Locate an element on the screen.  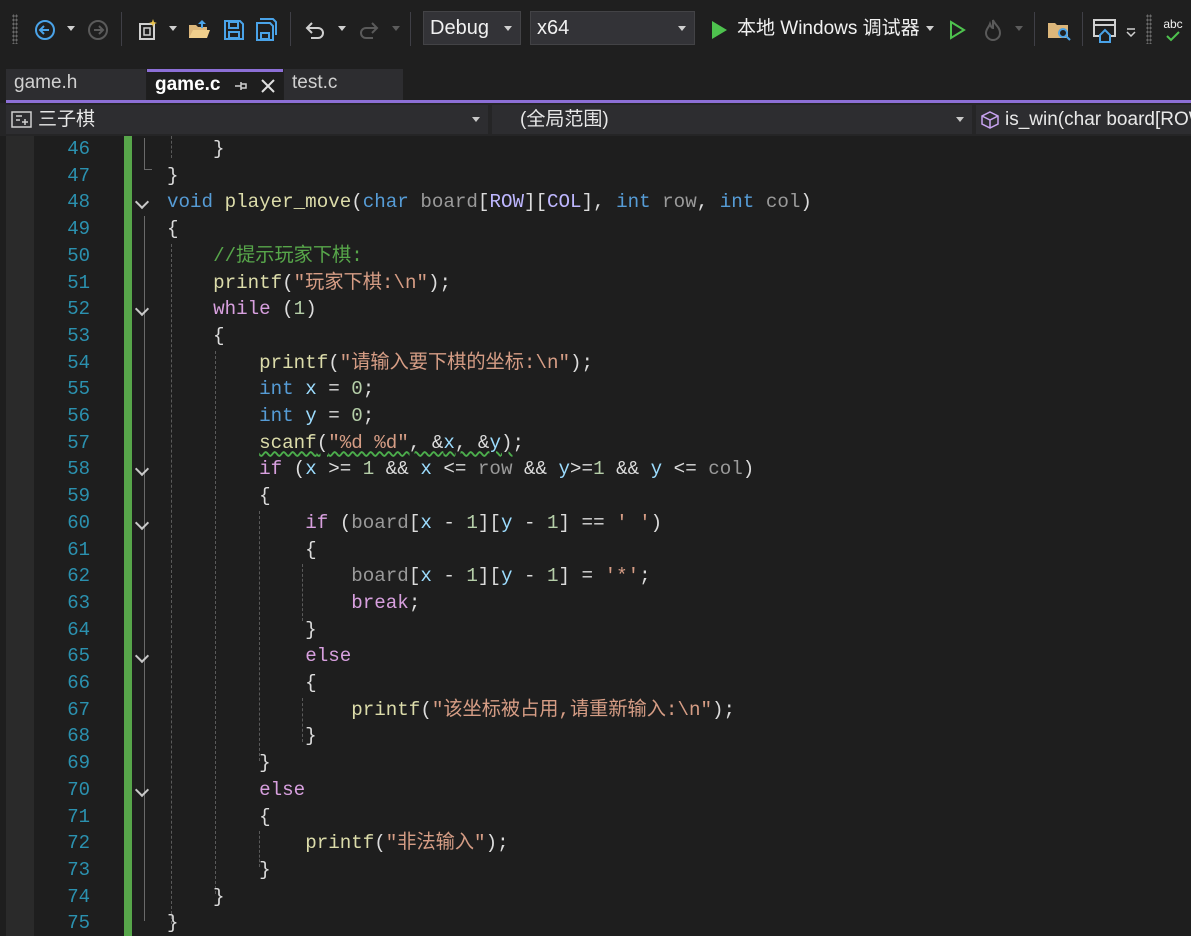
code-line: 66 { is located at coordinates (595, 683).